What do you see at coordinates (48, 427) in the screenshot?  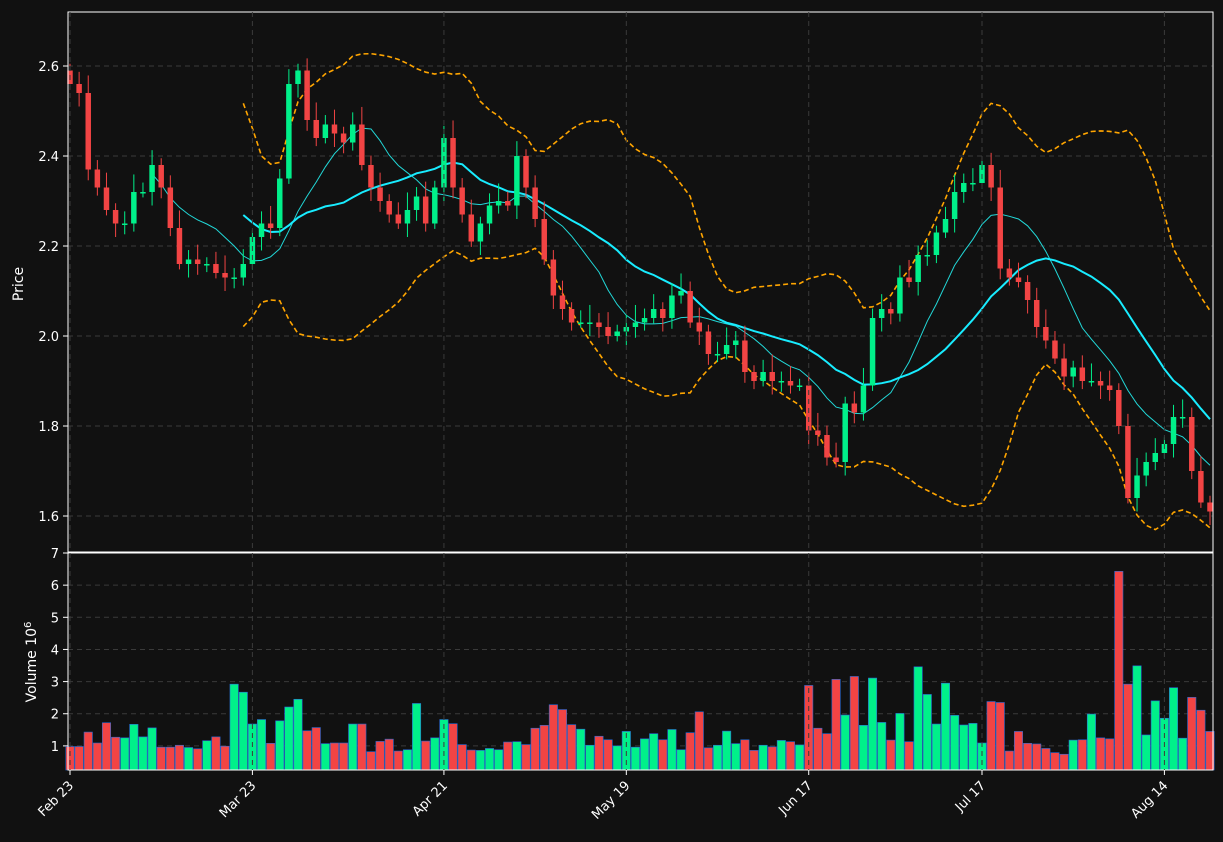 I see `price-tick-label: 1.8` at bounding box center [48, 427].